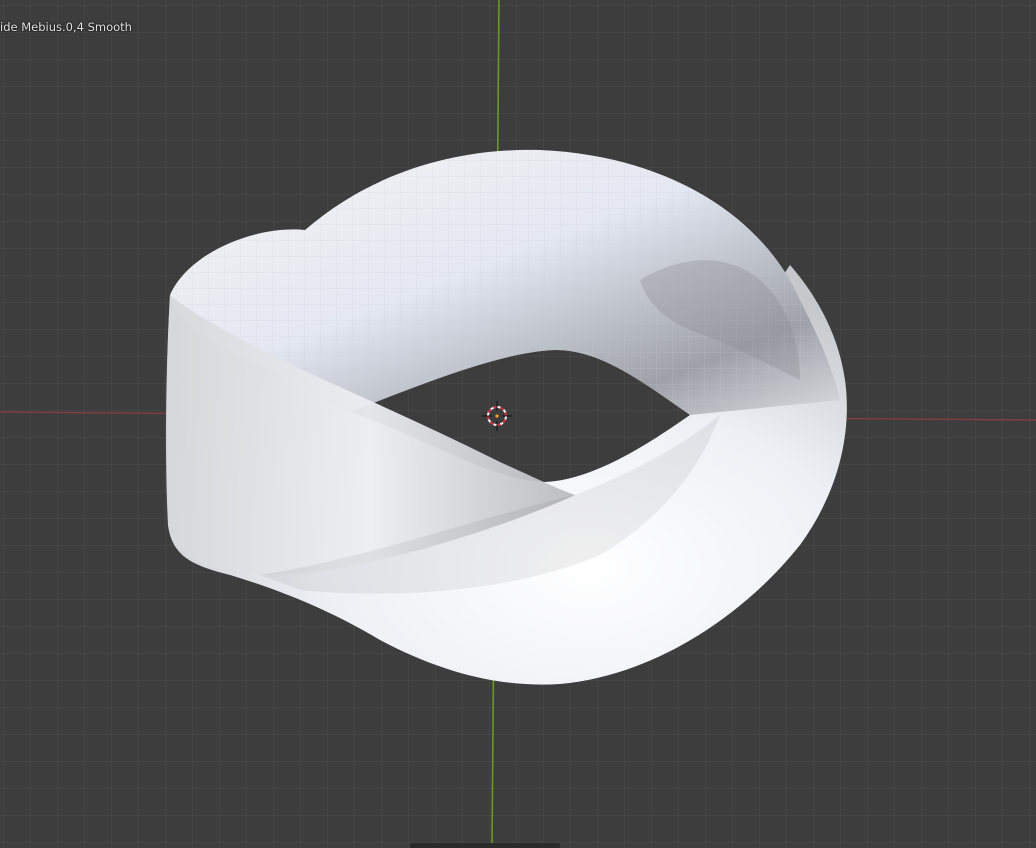 The image size is (1036, 848). Describe the element at coordinates (66, 27) in the screenshot. I see `active-object-label: ide Mebius.0,4 Smooth` at that location.